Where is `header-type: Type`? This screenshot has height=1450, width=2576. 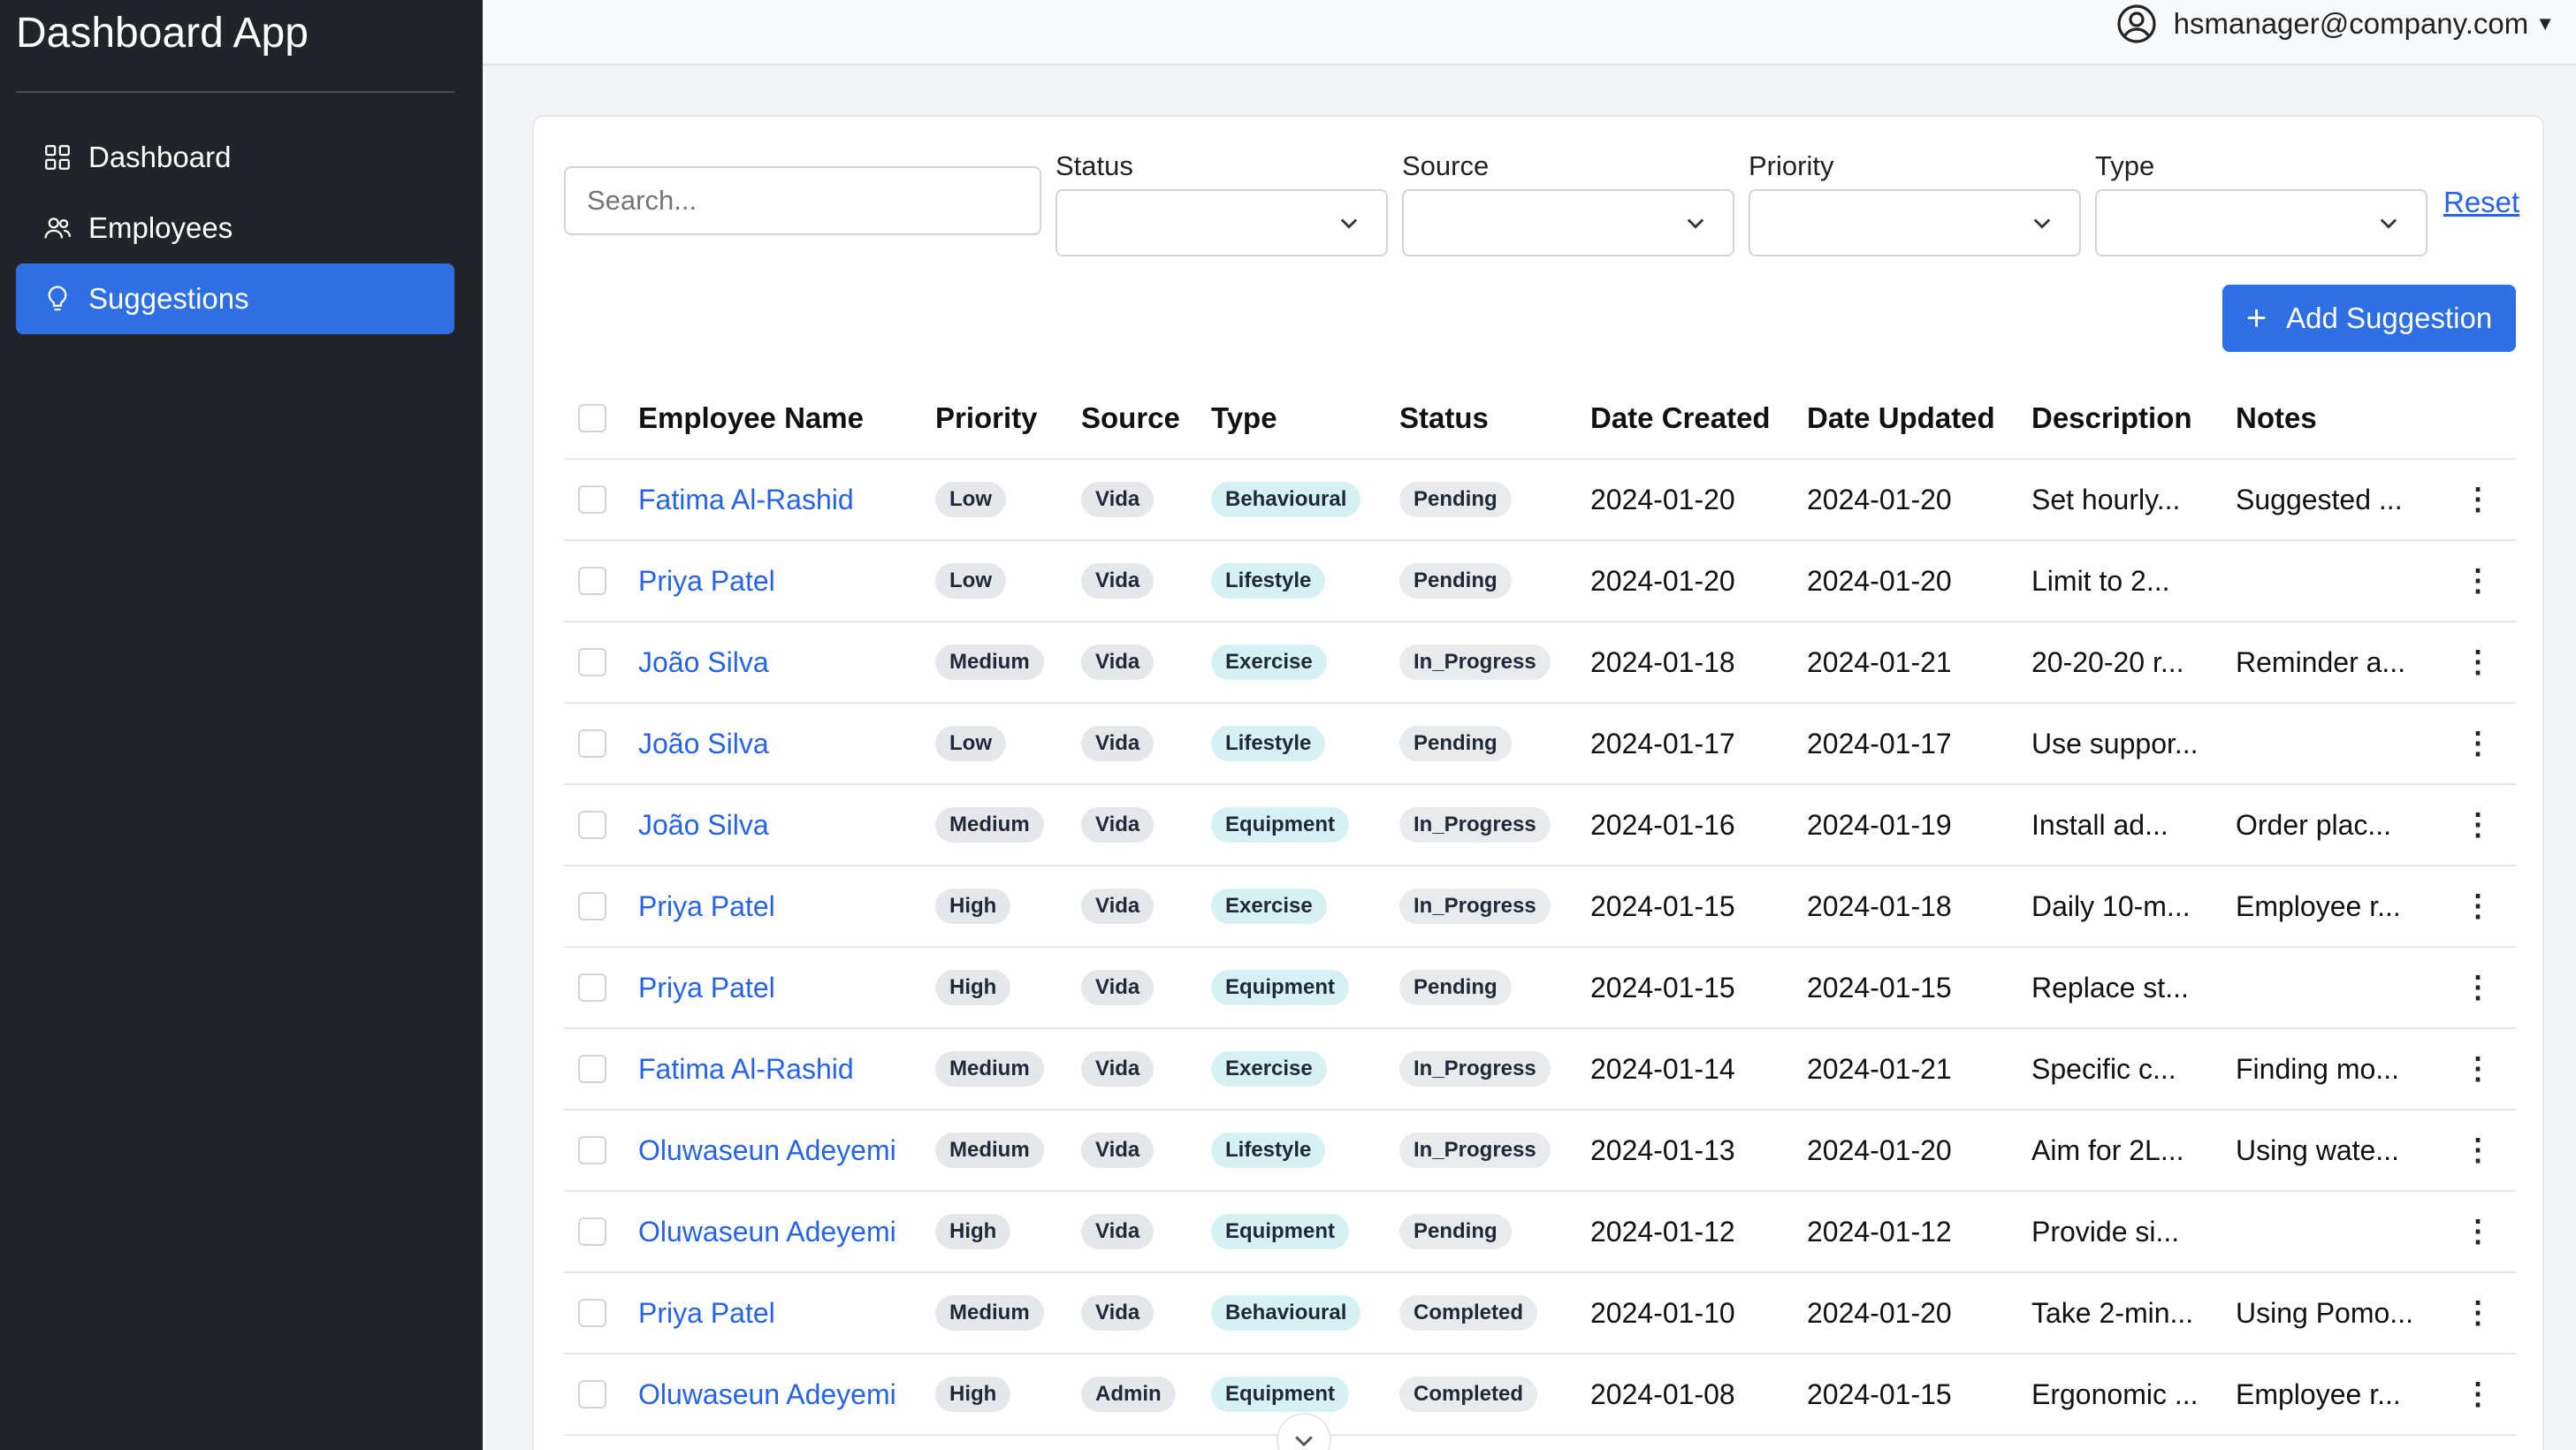 header-type: Type is located at coordinates (1244, 418).